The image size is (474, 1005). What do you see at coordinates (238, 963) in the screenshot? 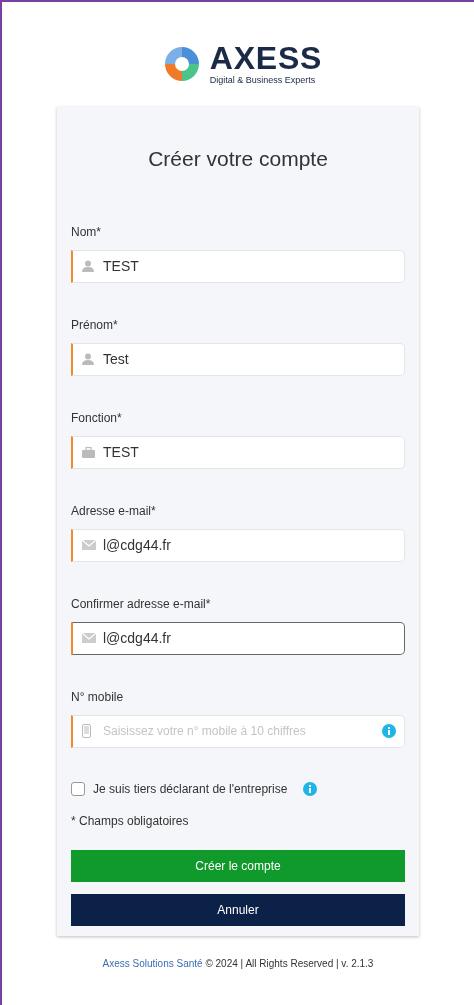
I see `footer-text: Axess Solutions Santé © 2024 | All Rights Reserved | v. 2.1.3` at bounding box center [238, 963].